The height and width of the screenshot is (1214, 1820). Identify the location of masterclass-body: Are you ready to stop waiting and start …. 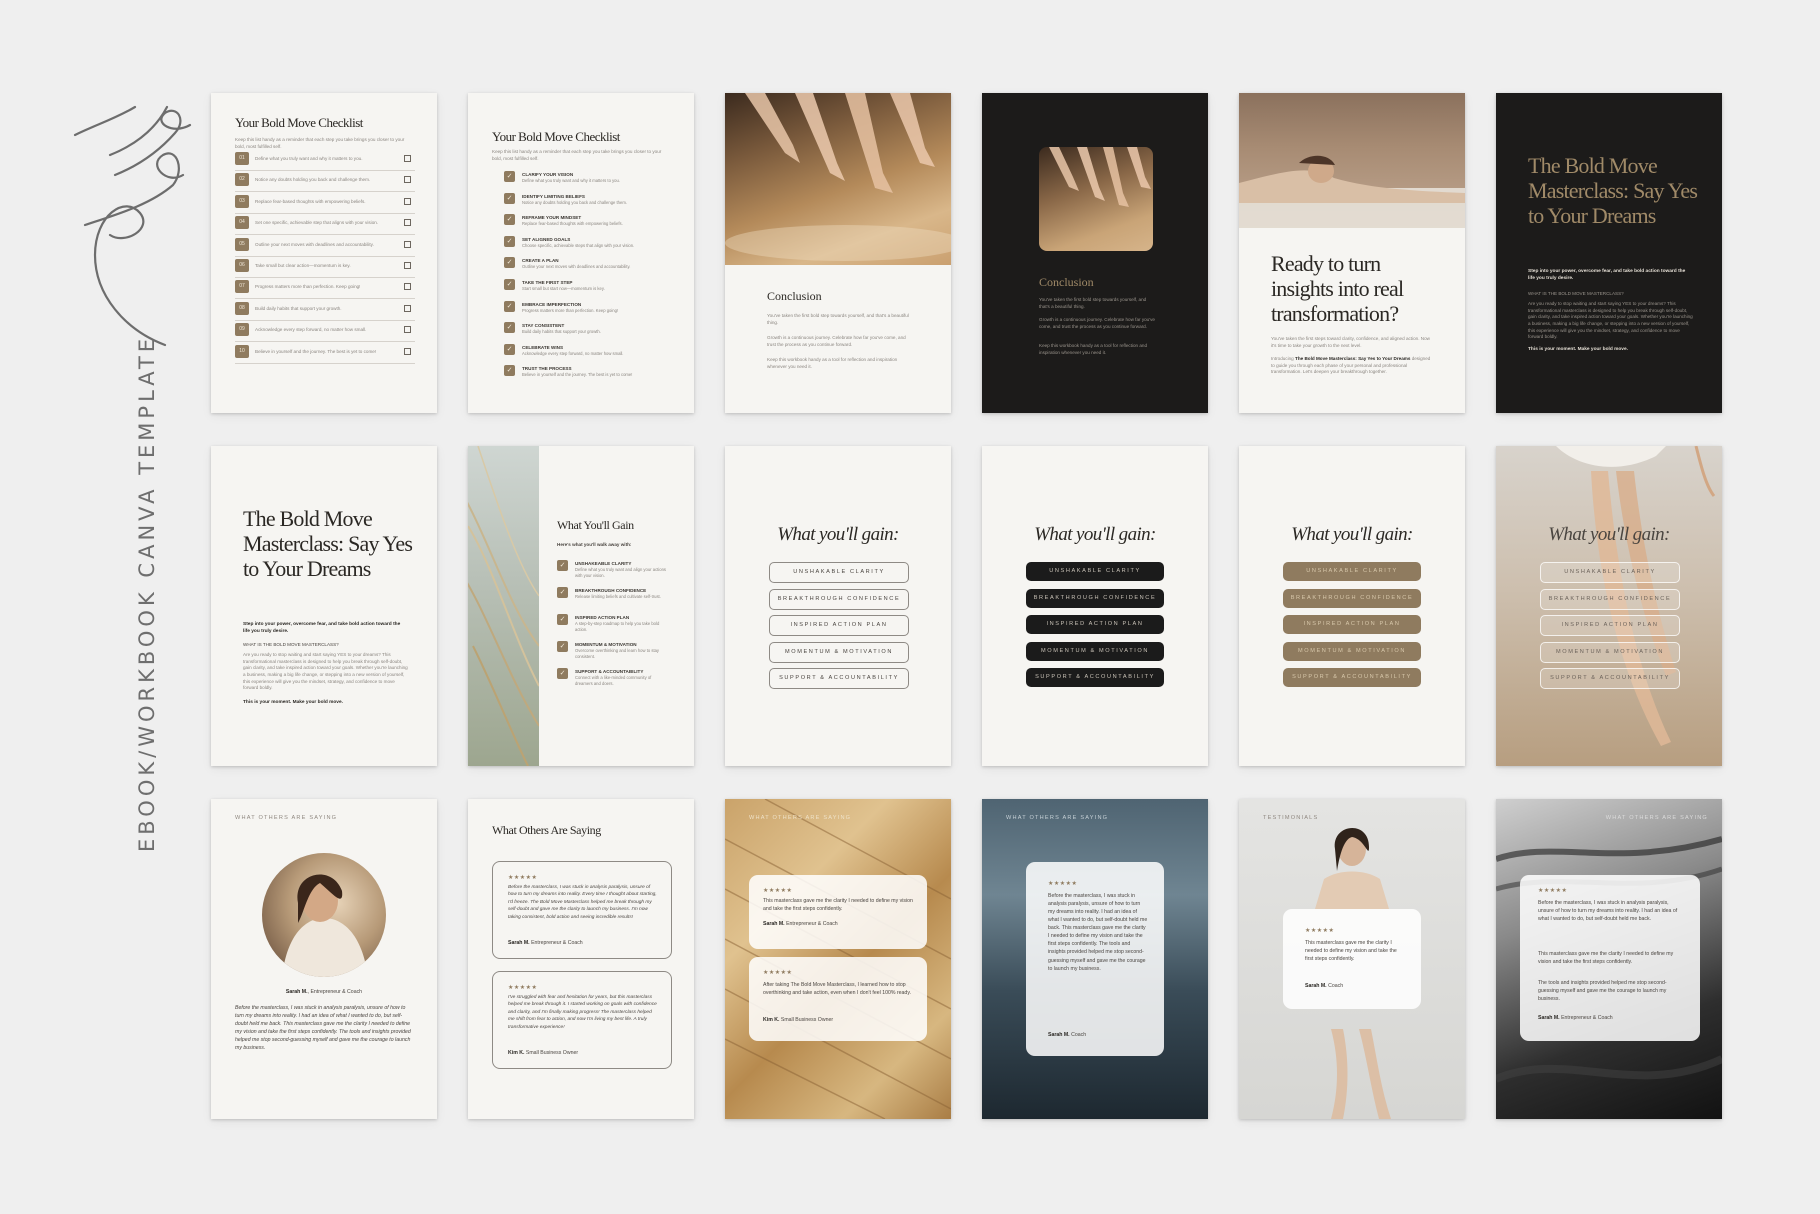
(325, 671).